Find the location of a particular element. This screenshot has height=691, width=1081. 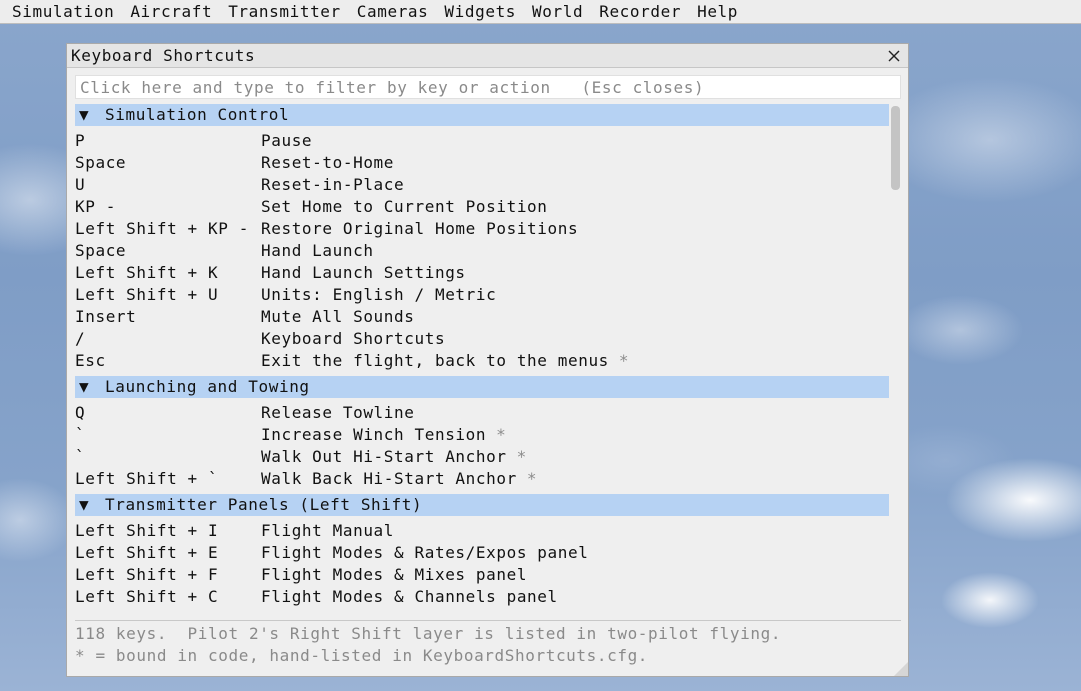

close-button is located at coordinates (894, 55).